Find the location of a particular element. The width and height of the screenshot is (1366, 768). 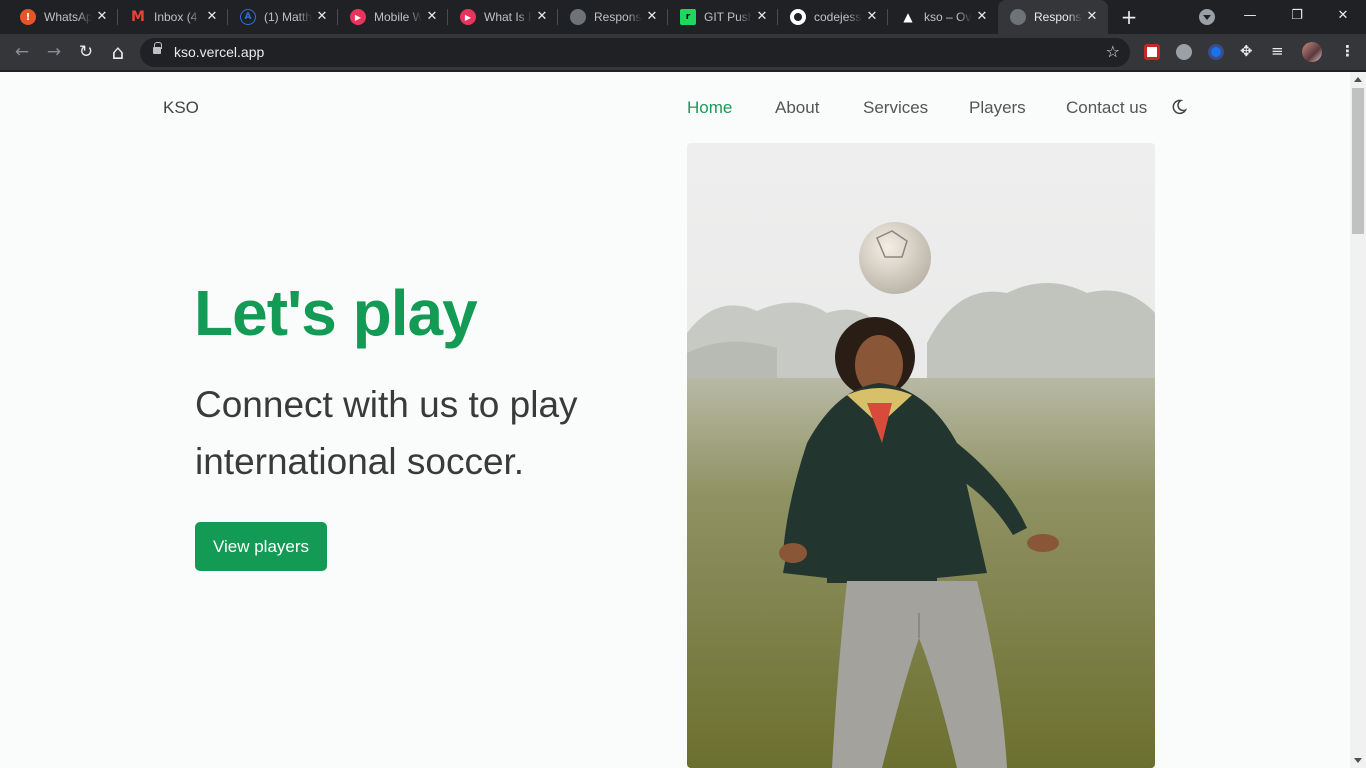

browser-tab: ! WhatsApp ✕ is located at coordinates (63, 17).